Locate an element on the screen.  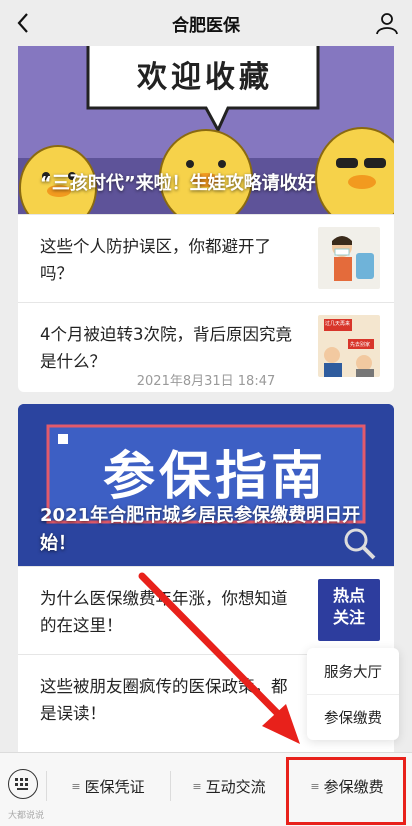
submenu-popup: 服务大厅 参保缴费 is located at coordinates (353, 694).